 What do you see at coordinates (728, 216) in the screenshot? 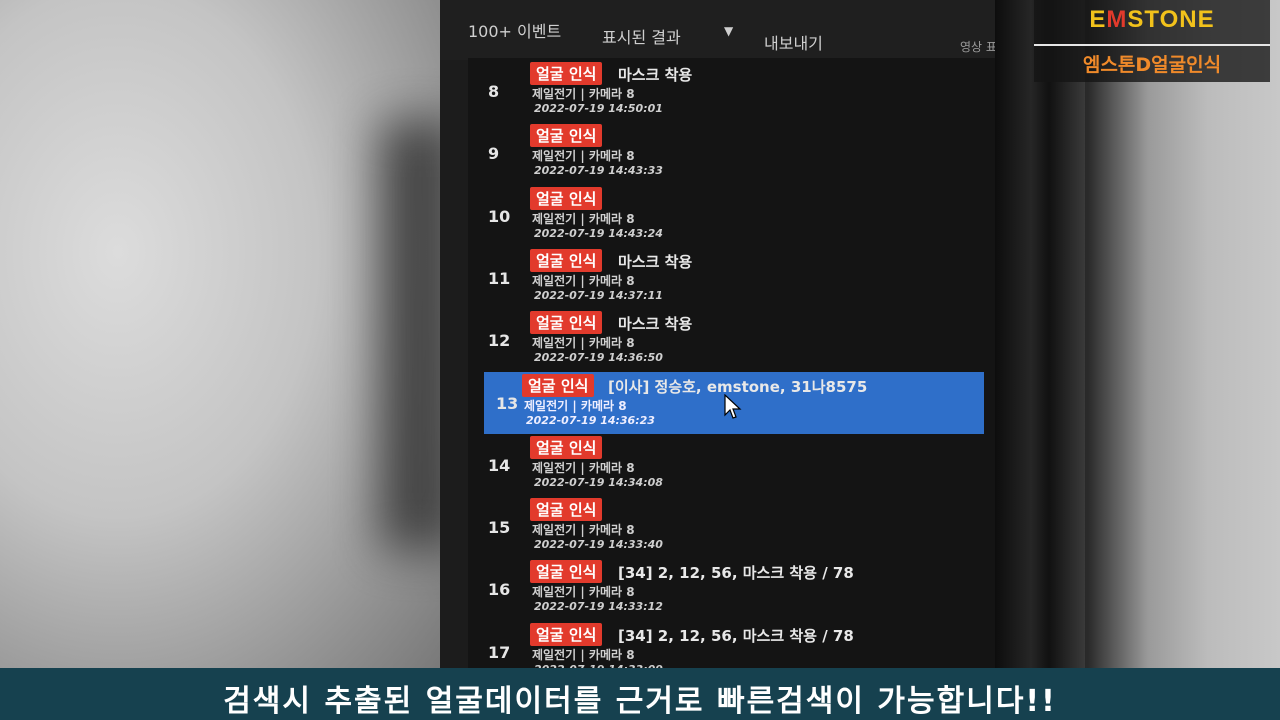
I see `event-row: 10 얼굴 인식 제일전기 | 카메라 8 2022-07-19 14:43:24` at bounding box center [728, 216].